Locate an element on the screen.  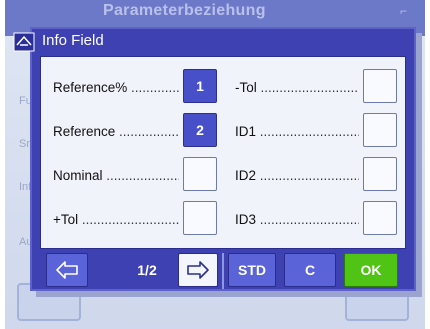
next-page-button is located at coordinates (198, 270).